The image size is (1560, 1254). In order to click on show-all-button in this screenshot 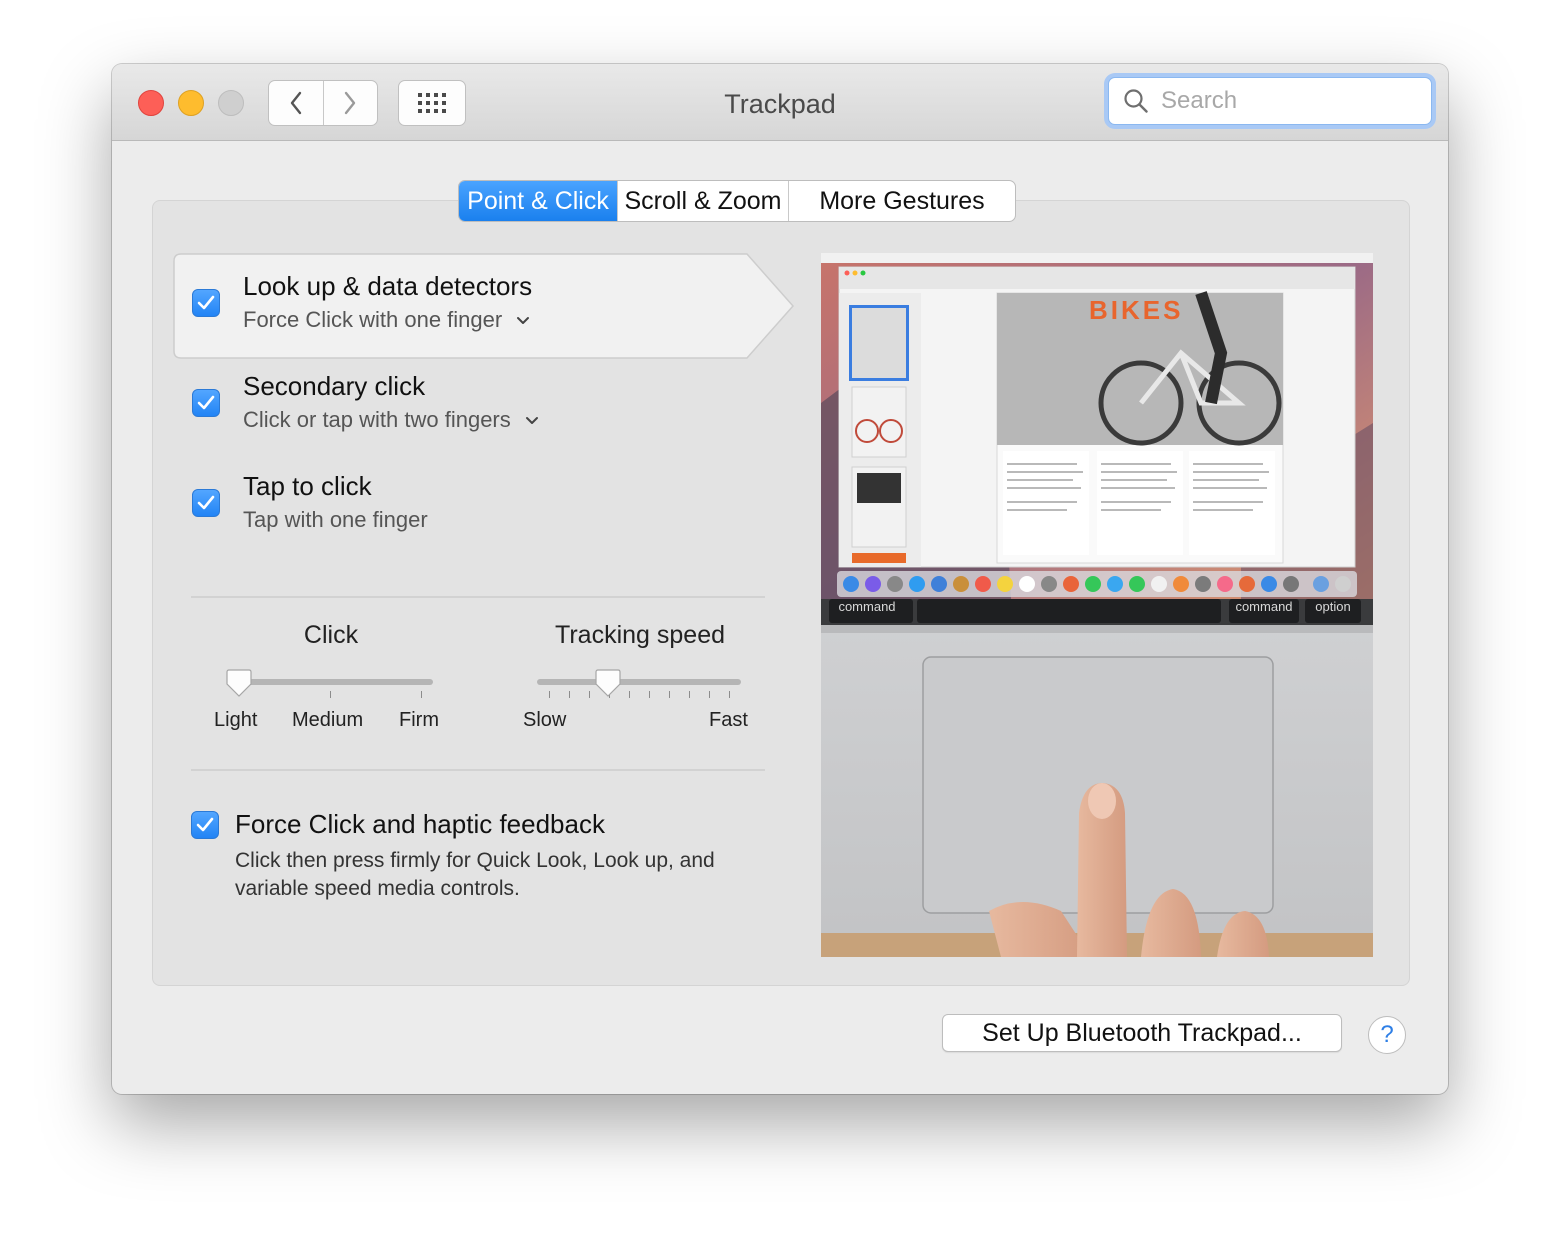, I will do `click(432, 103)`.